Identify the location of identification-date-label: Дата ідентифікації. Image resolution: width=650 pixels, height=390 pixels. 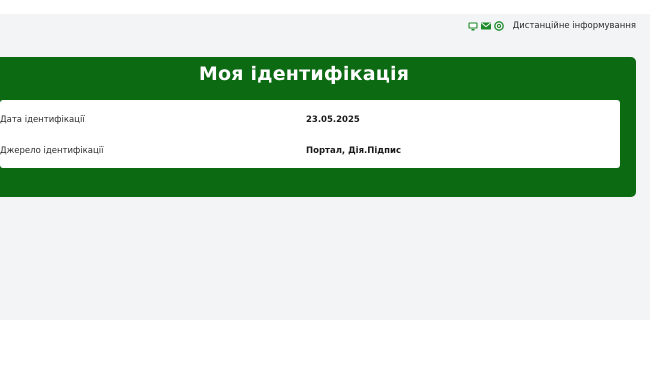
(42, 120).